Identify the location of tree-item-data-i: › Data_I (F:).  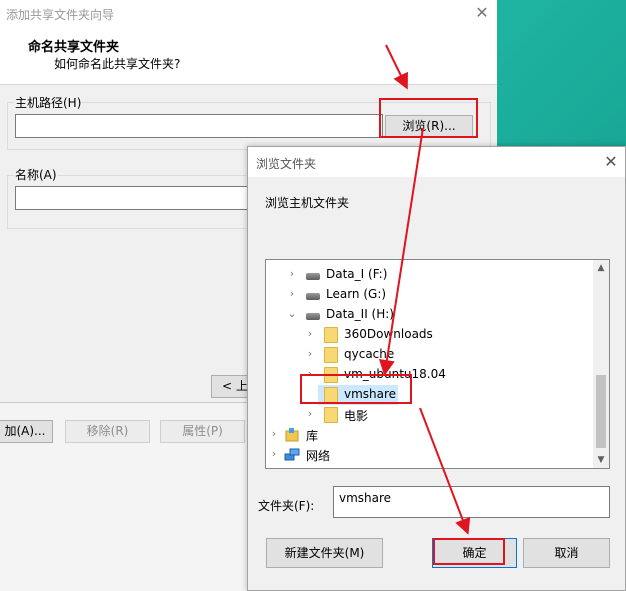
(430, 275).